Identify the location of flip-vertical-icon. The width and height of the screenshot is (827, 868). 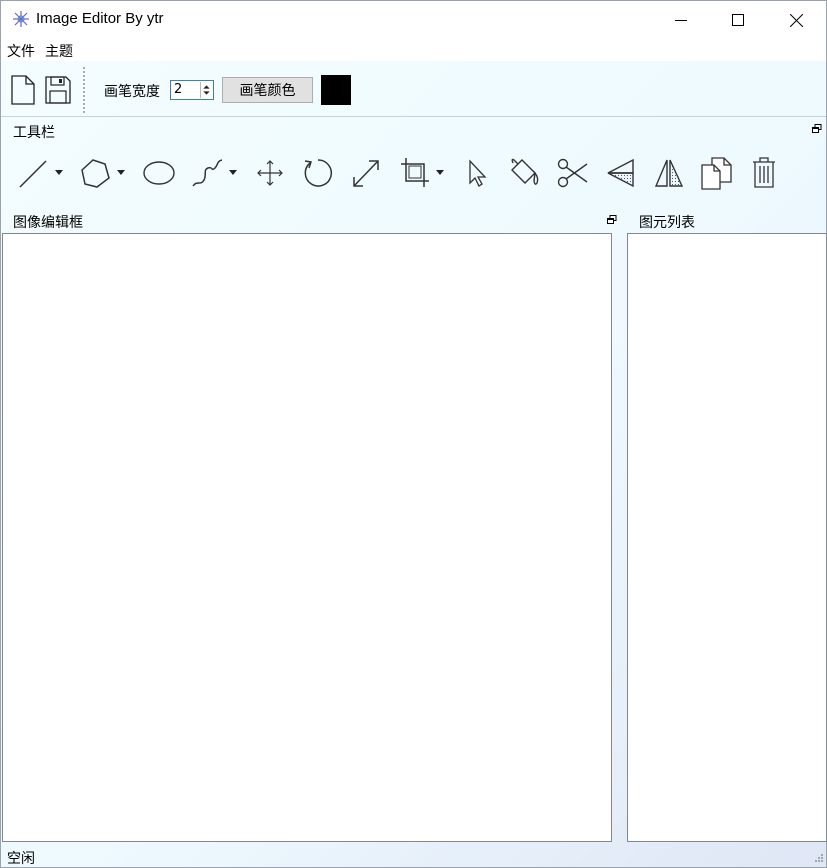
(669, 173).